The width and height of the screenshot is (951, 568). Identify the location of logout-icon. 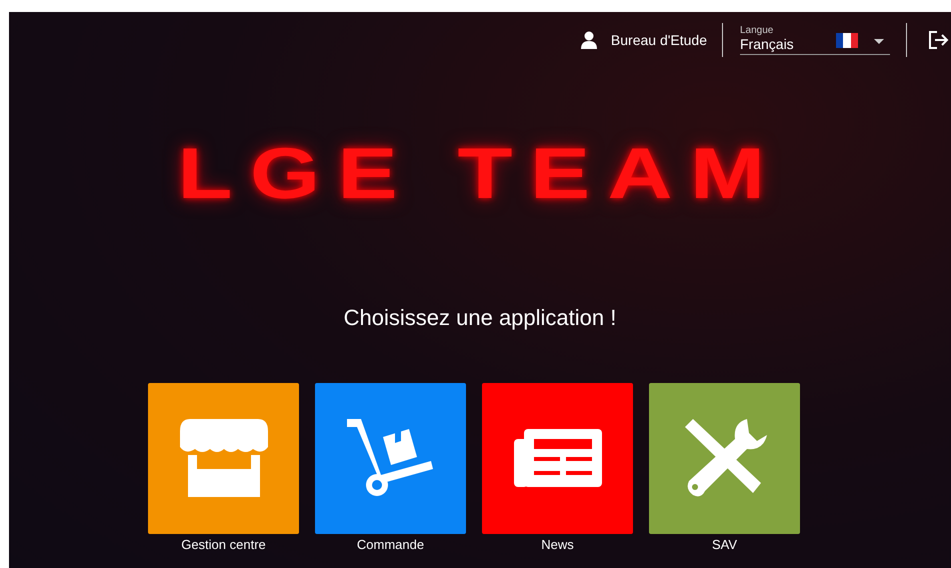
(939, 40).